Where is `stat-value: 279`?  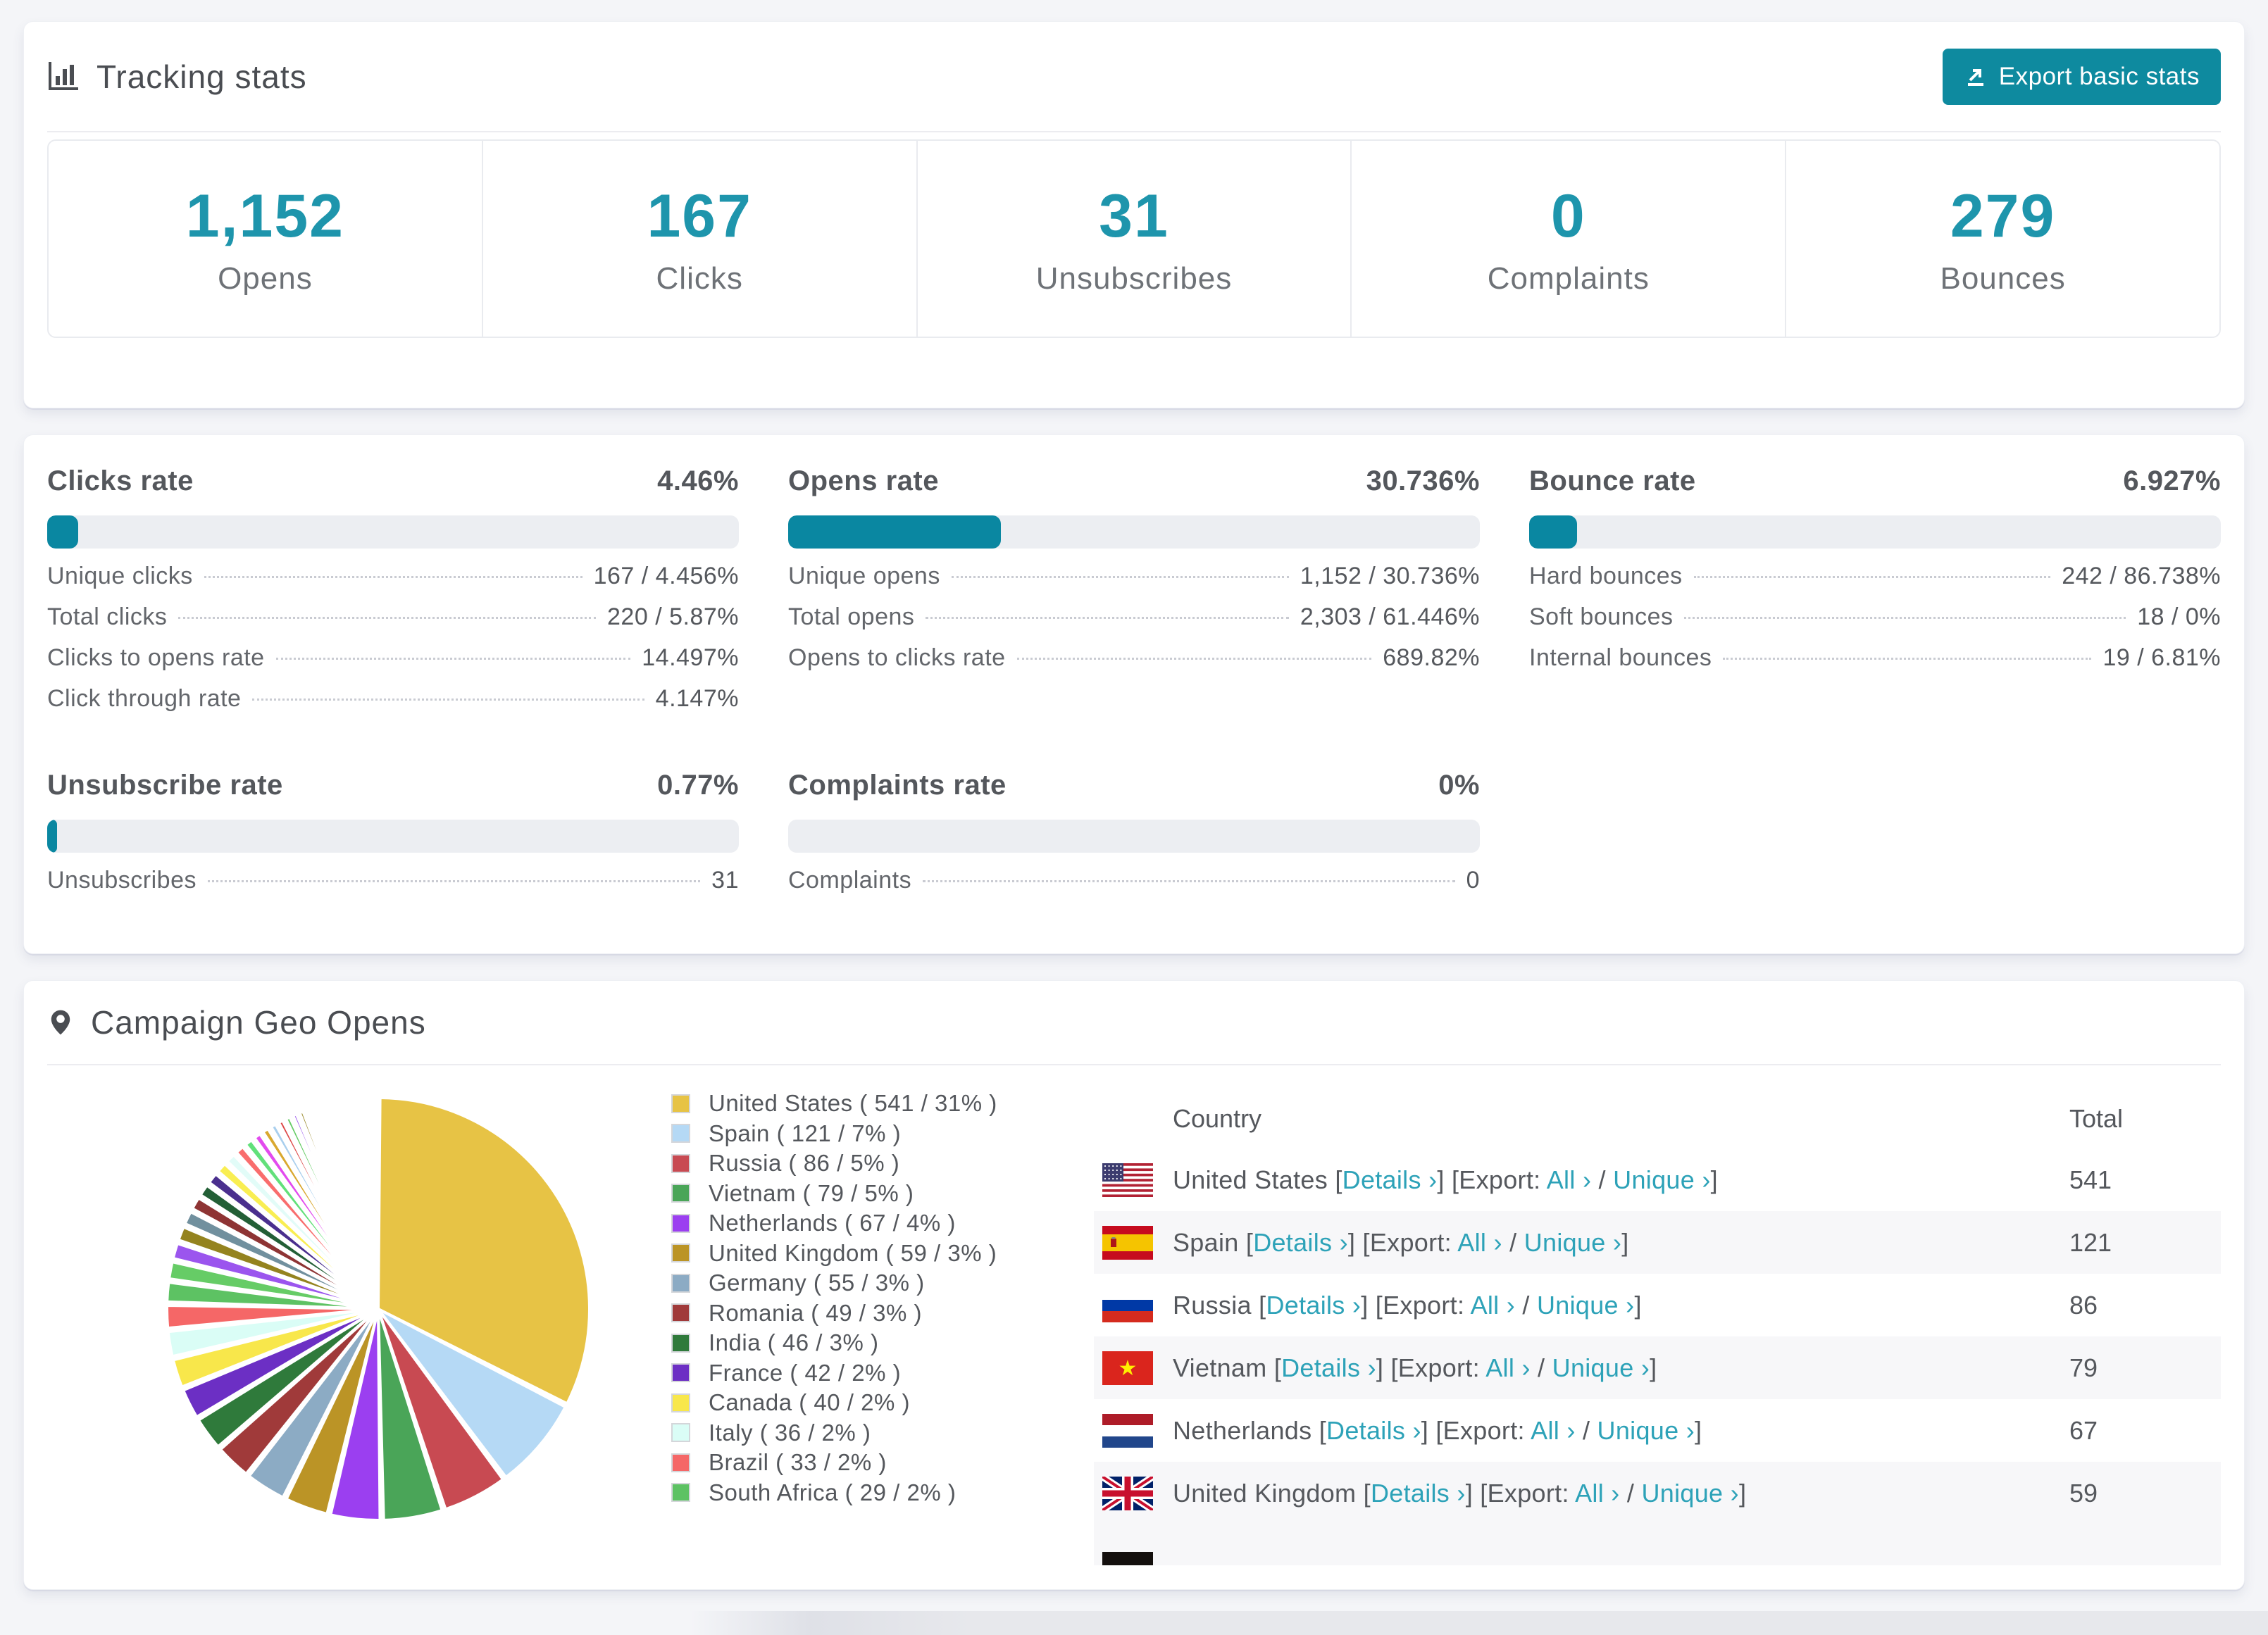
stat-value: 279 is located at coordinates (2003, 216).